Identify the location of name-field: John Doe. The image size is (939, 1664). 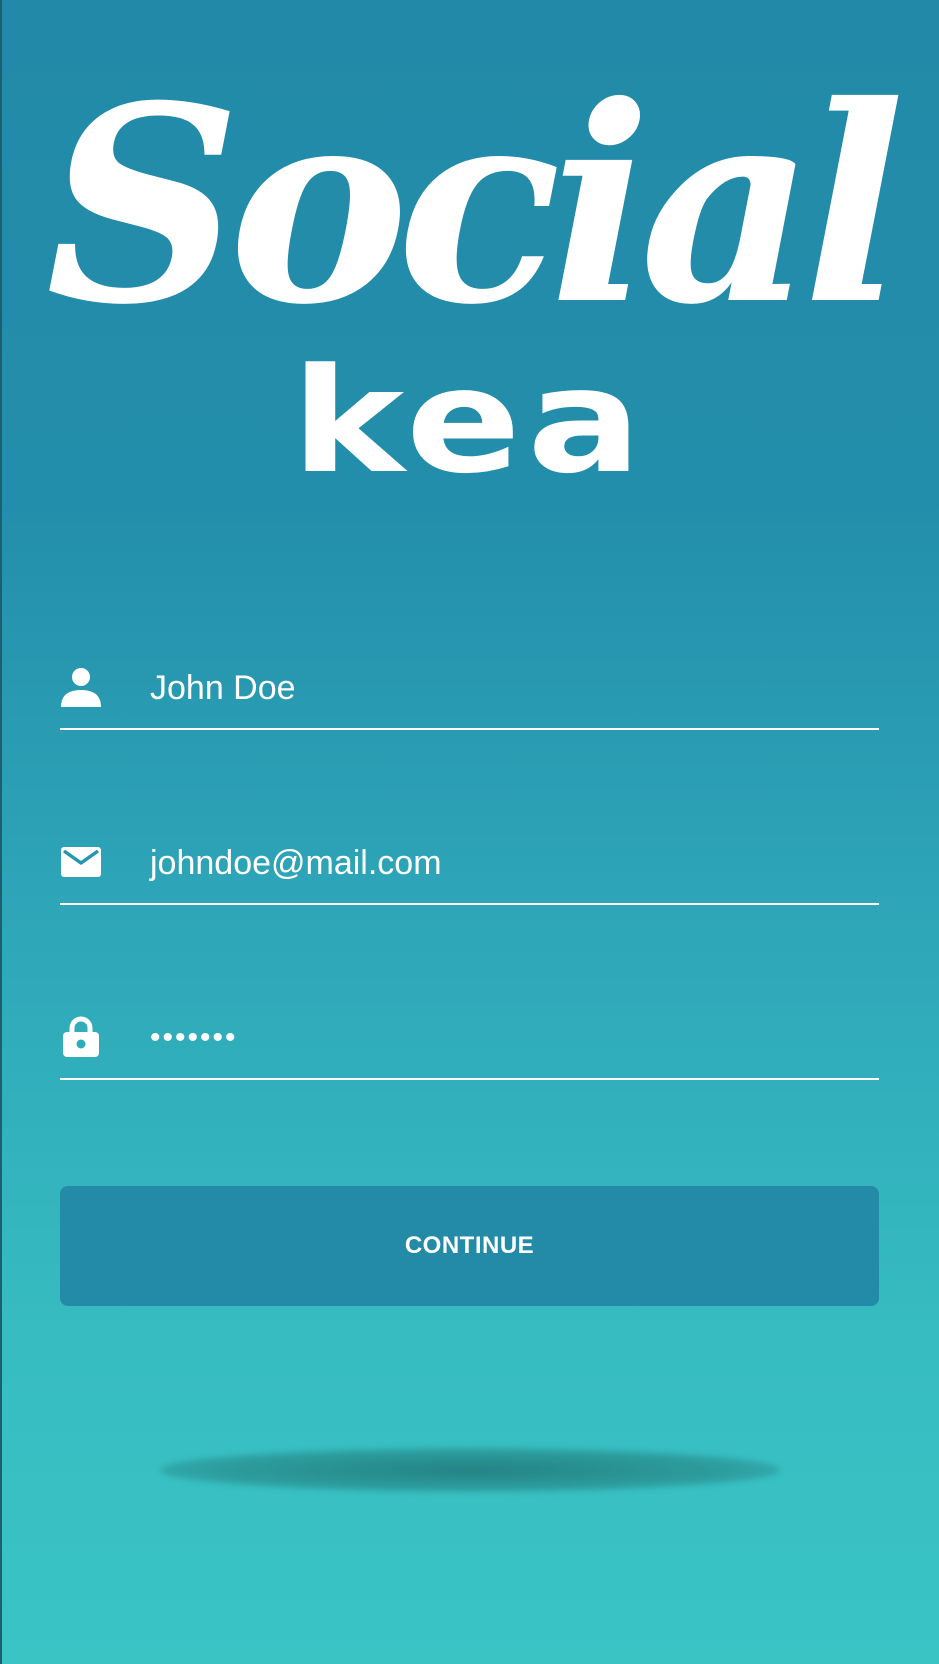
(469, 680).